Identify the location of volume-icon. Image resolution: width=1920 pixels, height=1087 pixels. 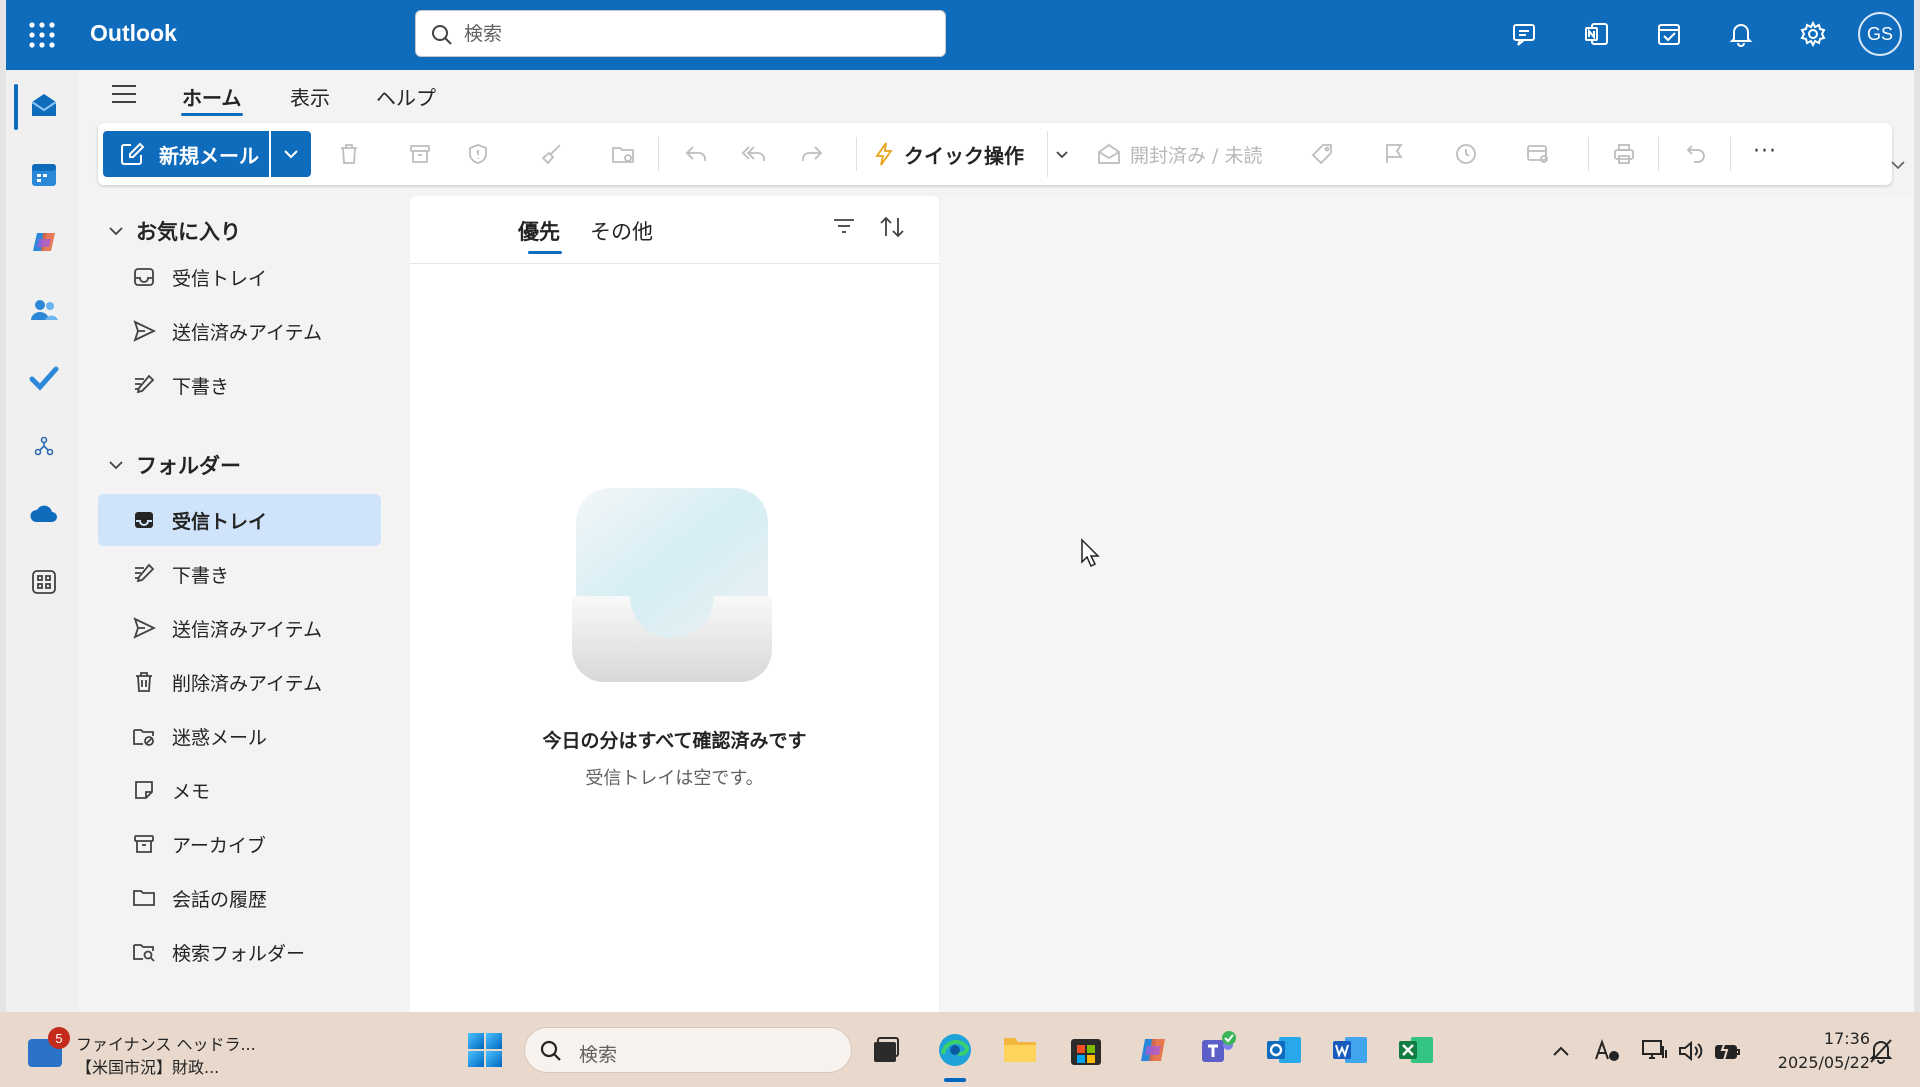
(1691, 1051).